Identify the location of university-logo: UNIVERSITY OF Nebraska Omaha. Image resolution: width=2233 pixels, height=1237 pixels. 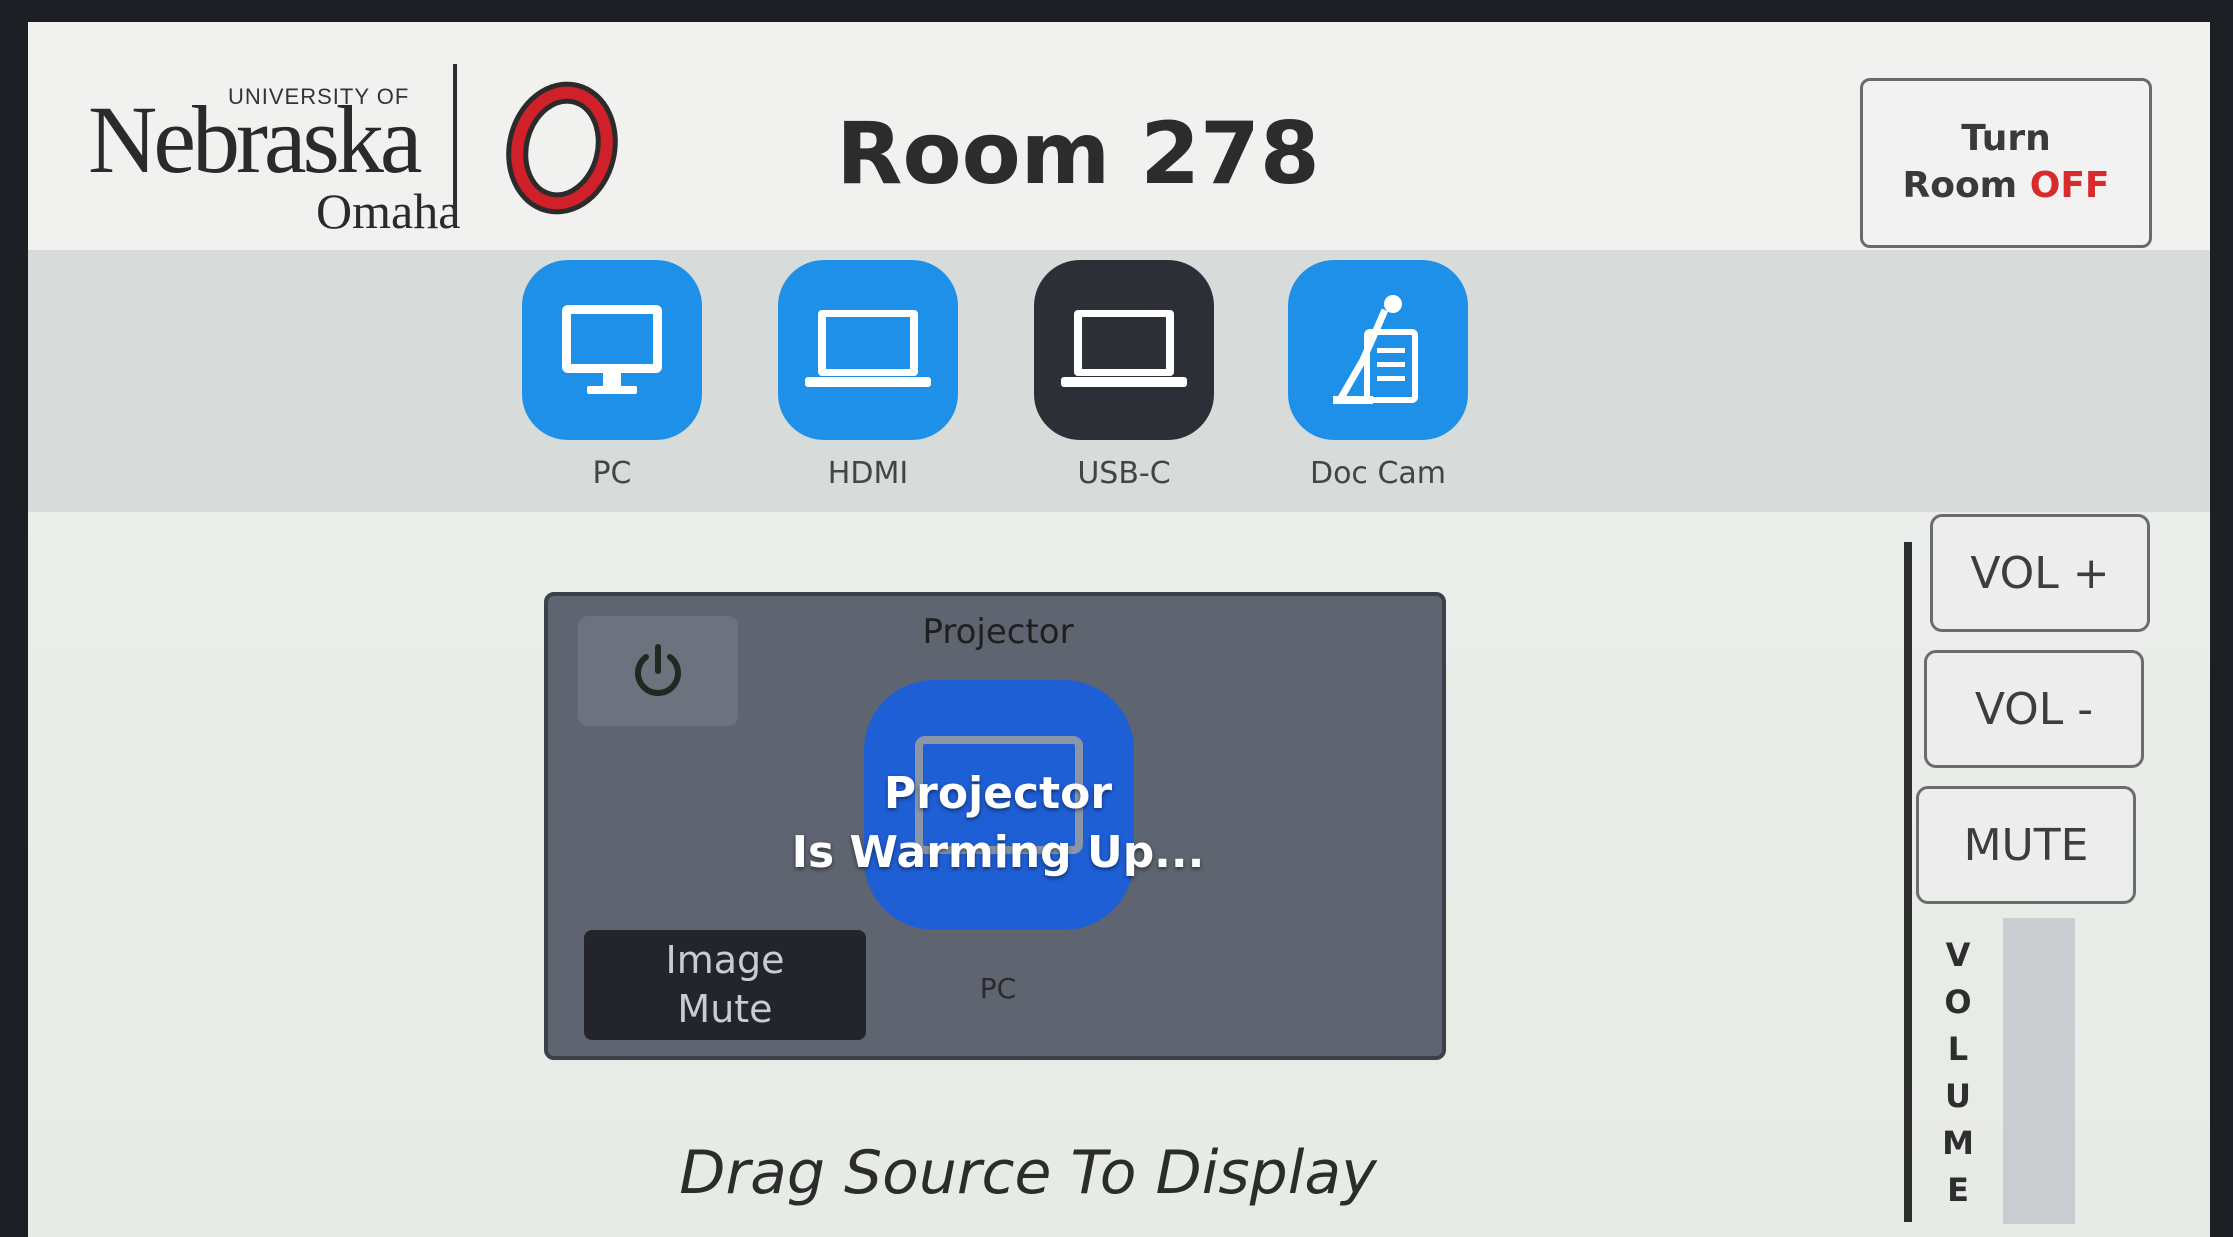
(274, 159).